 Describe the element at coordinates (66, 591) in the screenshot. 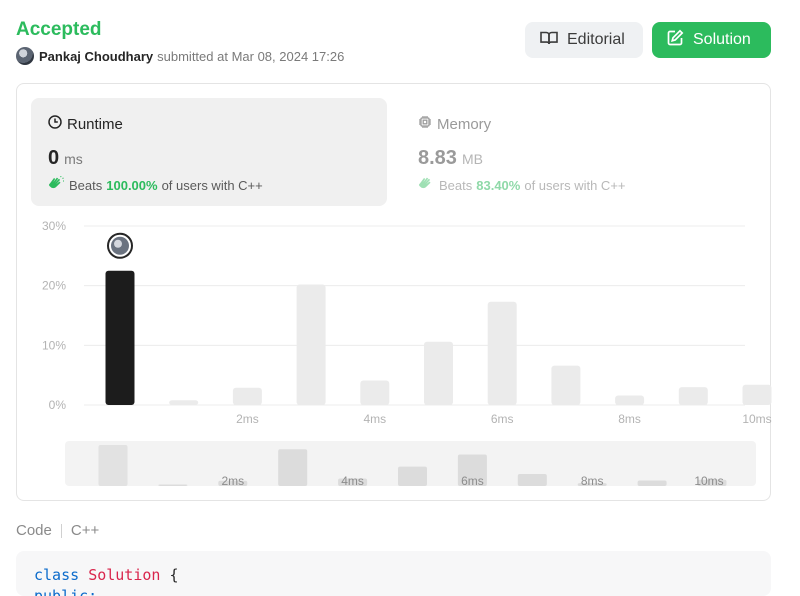

I see `code-line-2: public:` at that location.